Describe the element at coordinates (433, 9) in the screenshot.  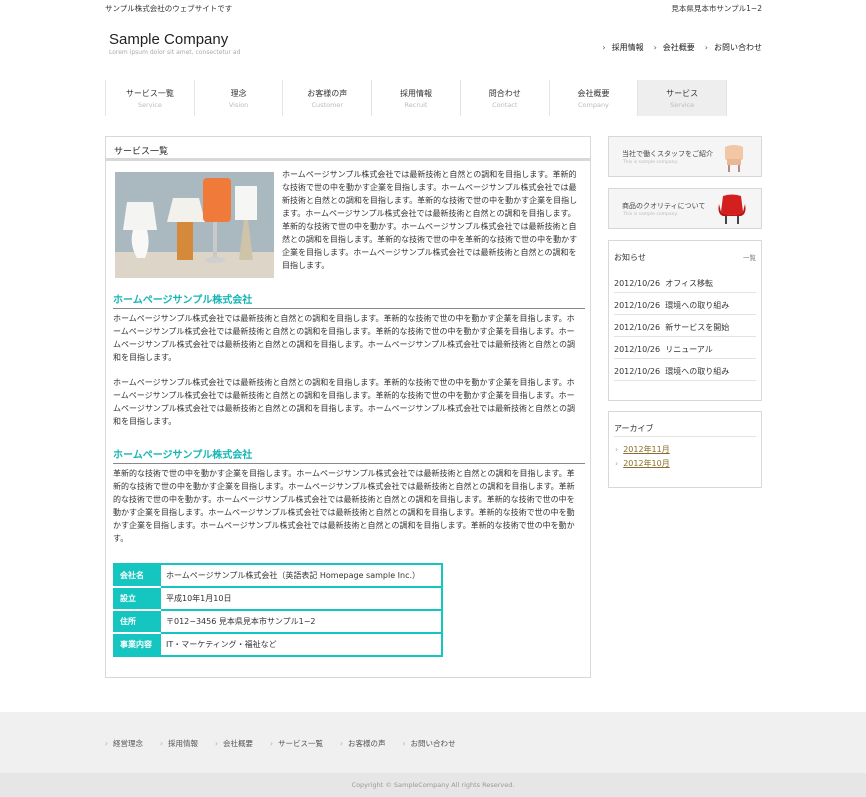
I see `top-bar: サンプル株式会社のウェブサイトです 見本県見本市サンプル1−2` at that location.